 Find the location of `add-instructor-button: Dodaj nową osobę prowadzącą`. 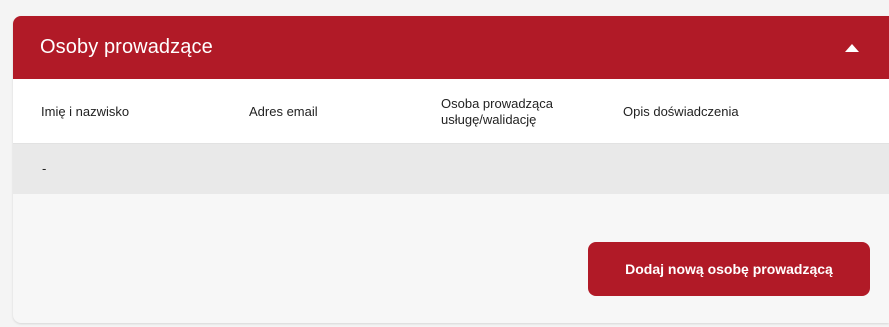

add-instructor-button: Dodaj nową osobę prowadzącą is located at coordinates (729, 269).